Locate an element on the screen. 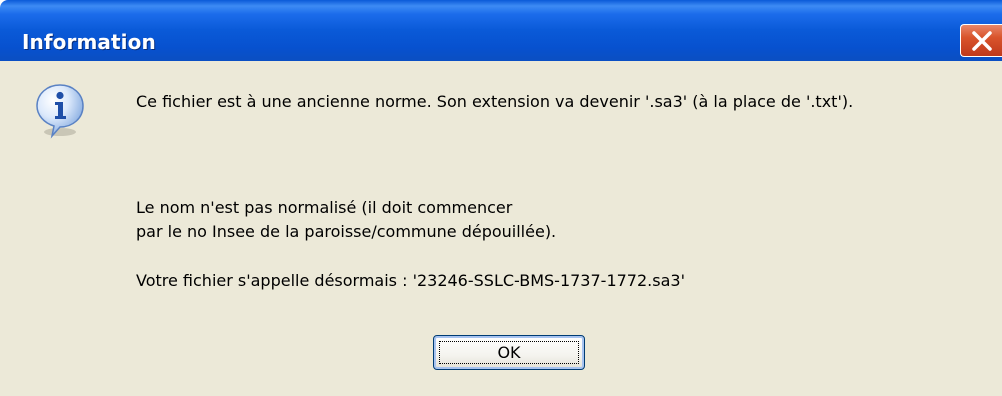 The width and height of the screenshot is (1002, 396). close-icon is located at coordinates (982, 41).